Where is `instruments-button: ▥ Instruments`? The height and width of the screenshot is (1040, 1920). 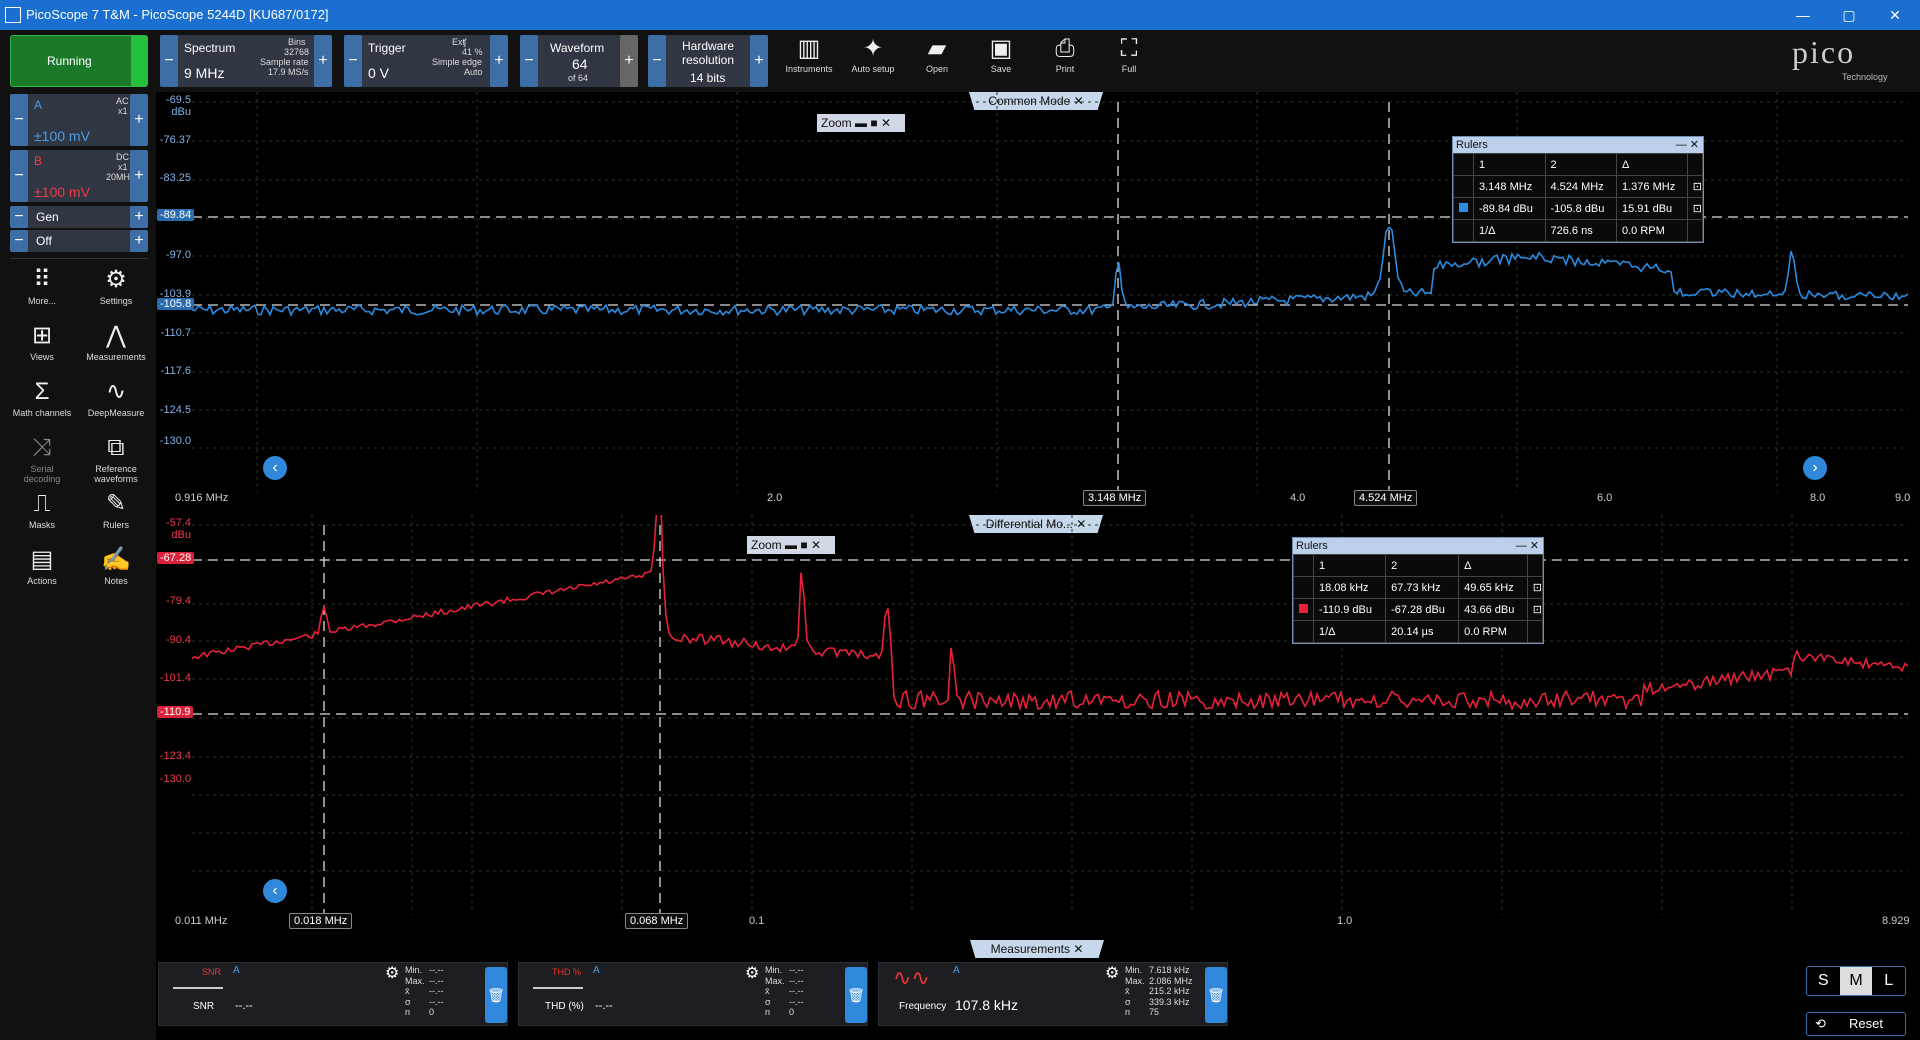
instruments-button: ▥ Instruments is located at coordinates (809, 61).